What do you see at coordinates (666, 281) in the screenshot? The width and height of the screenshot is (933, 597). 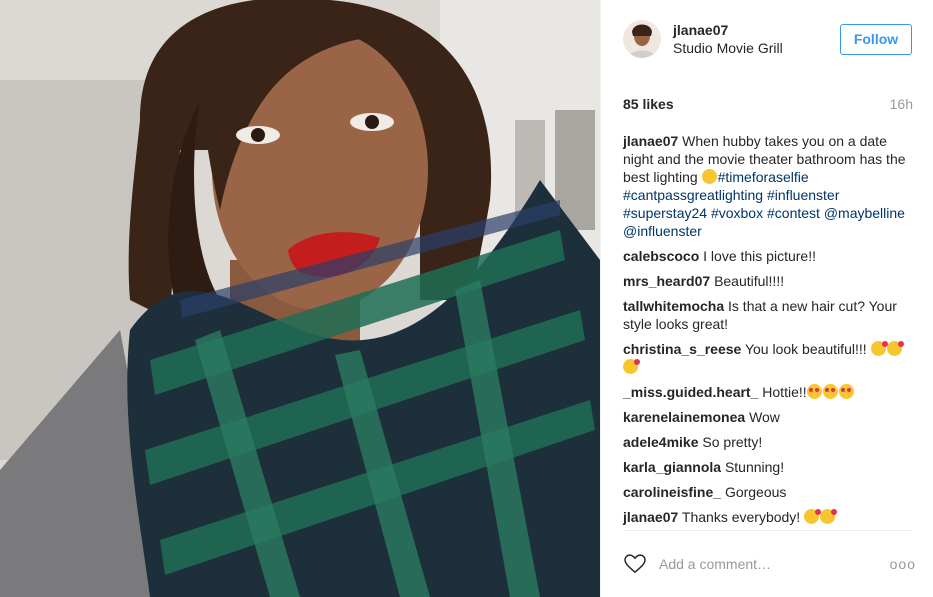 I see `comment-username: mrs_heard07` at bounding box center [666, 281].